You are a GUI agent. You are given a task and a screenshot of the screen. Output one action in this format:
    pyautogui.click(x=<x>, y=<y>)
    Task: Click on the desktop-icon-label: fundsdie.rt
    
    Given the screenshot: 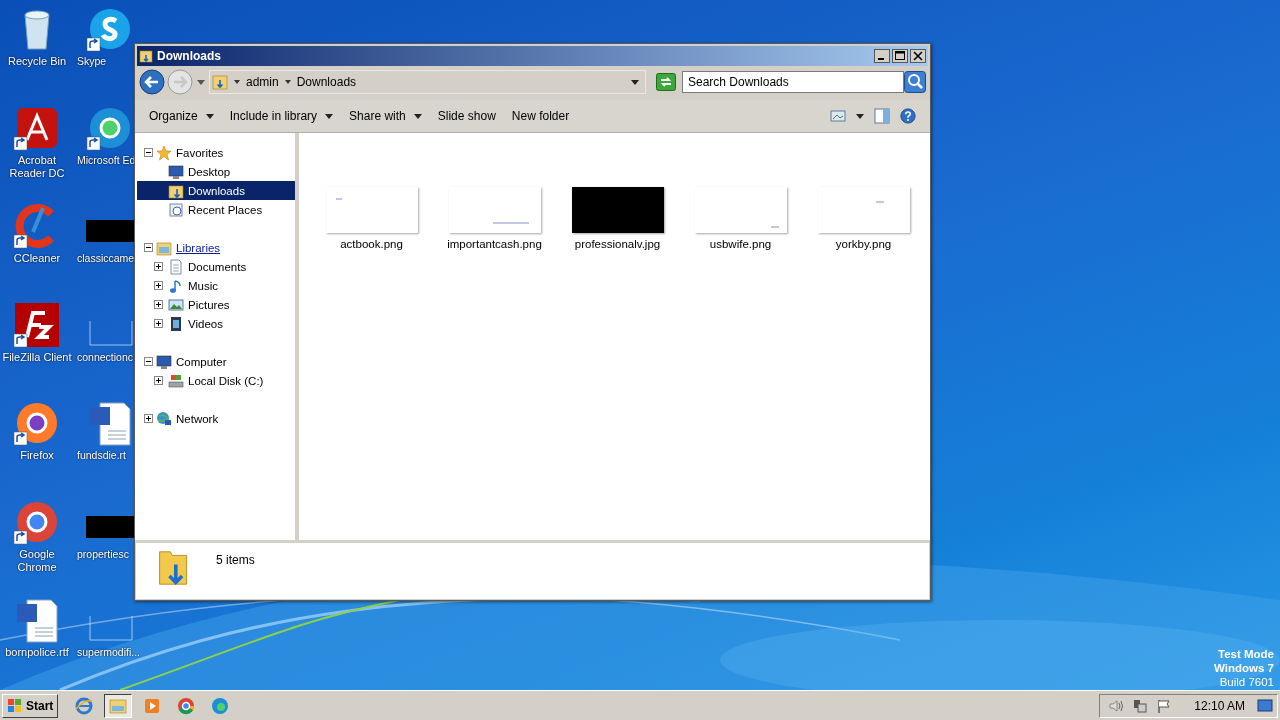 What is the action you would take?
    pyautogui.click(x=102, y=455)
    